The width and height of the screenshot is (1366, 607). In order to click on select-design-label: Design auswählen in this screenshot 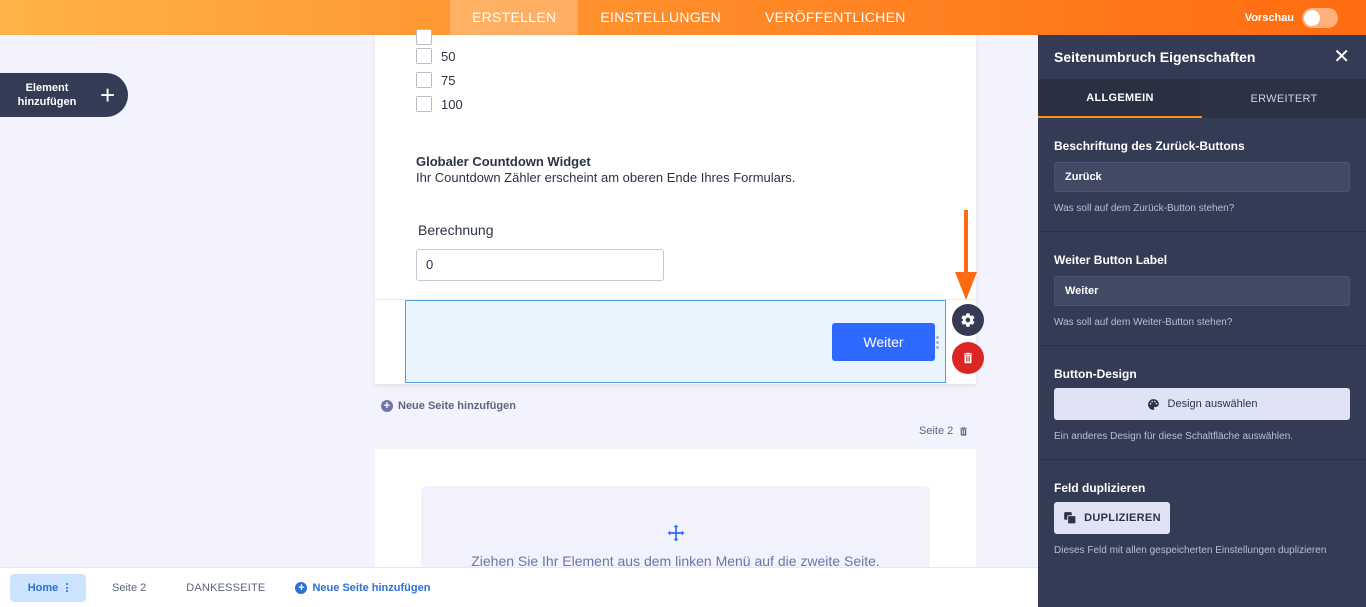, I will do `click(1212, 404)`.